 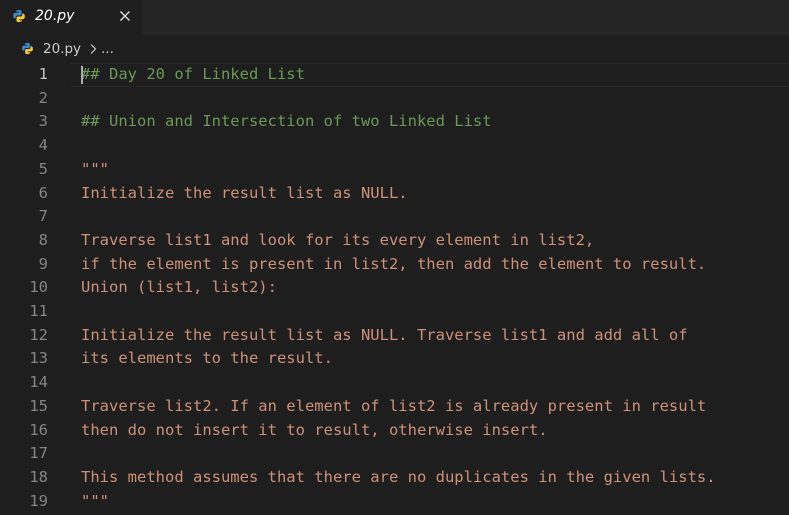 What do you see at coordinates (394, 217) in the screenshot?
I see `code-line: 7` at bounding box center [394, 217].